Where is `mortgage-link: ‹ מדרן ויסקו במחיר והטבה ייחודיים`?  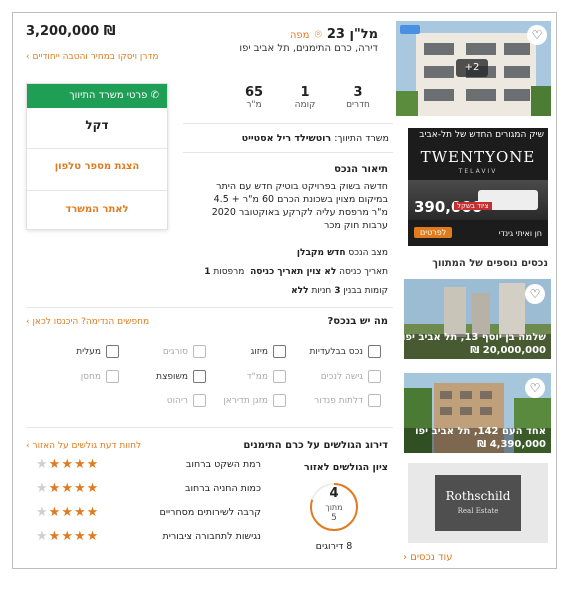
mortgage-link: ‹ מדרן ויסקו במחיר והטבה ייחודיים is located at coordinates (92, 57).